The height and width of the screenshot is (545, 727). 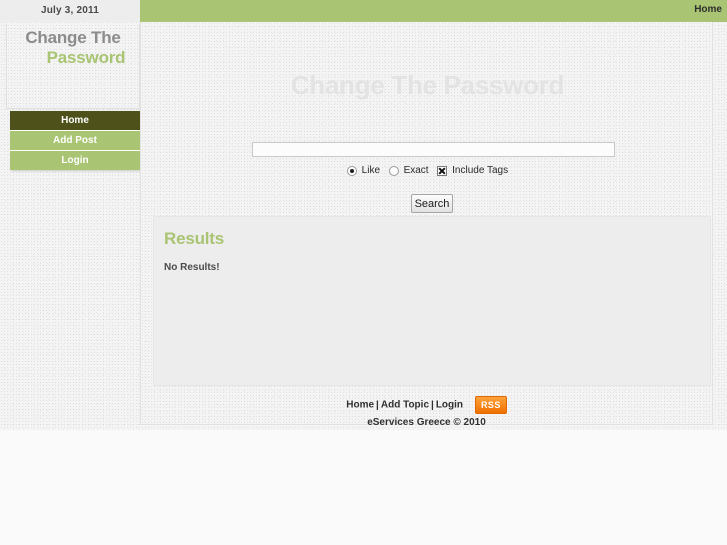 What do you see at coordinates (75, 160) in the screenshot?
I see `sidebar-item-login: Login` at bounding box center [75, 160].